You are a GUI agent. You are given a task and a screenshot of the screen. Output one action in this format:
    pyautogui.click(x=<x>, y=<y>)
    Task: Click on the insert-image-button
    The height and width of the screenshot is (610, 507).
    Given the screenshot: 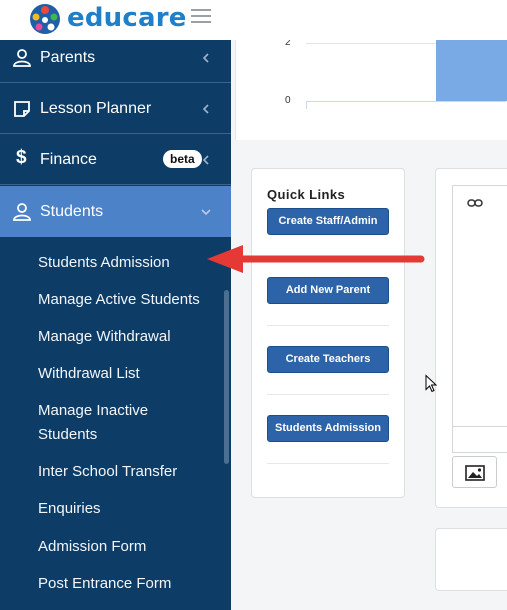 What is the action you would take?
    pyautogui.click(x=474, y=472)
    